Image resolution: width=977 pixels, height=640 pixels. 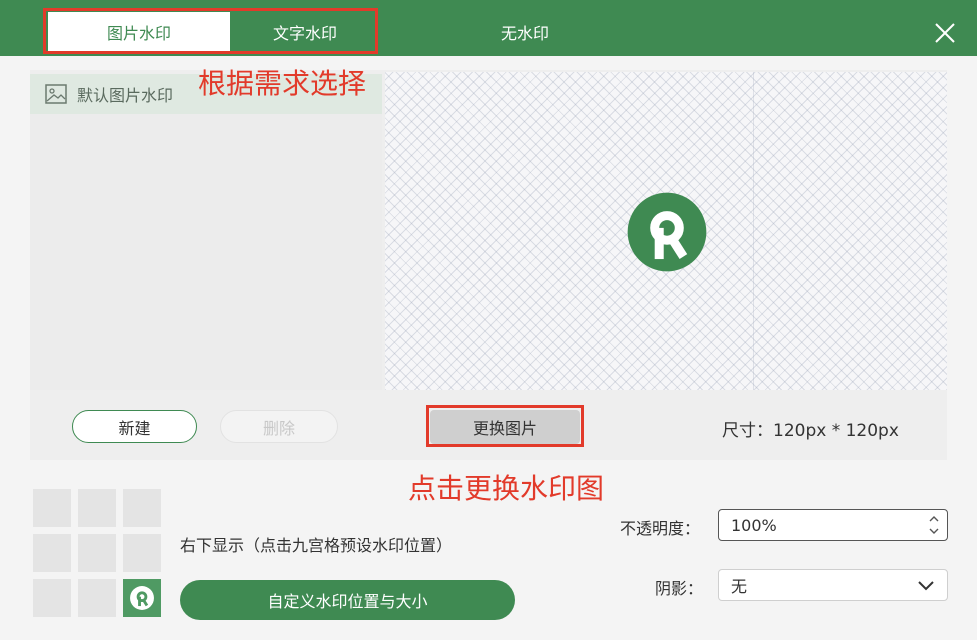 I want to click on tab-image-watermark: 图片水印, so click(x=139, y=32).